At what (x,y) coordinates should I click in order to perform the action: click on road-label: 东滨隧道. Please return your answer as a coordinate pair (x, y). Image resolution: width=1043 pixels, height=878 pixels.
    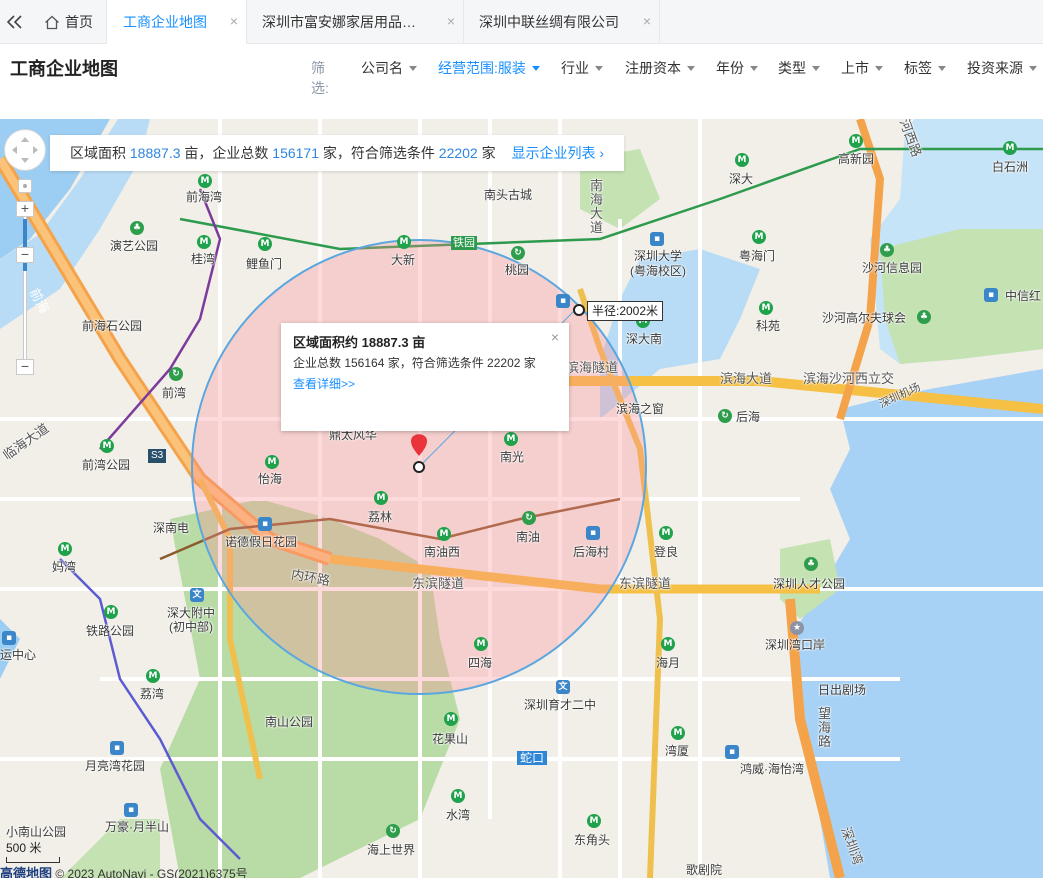
    Looking at the image, I should click on (438, 583).